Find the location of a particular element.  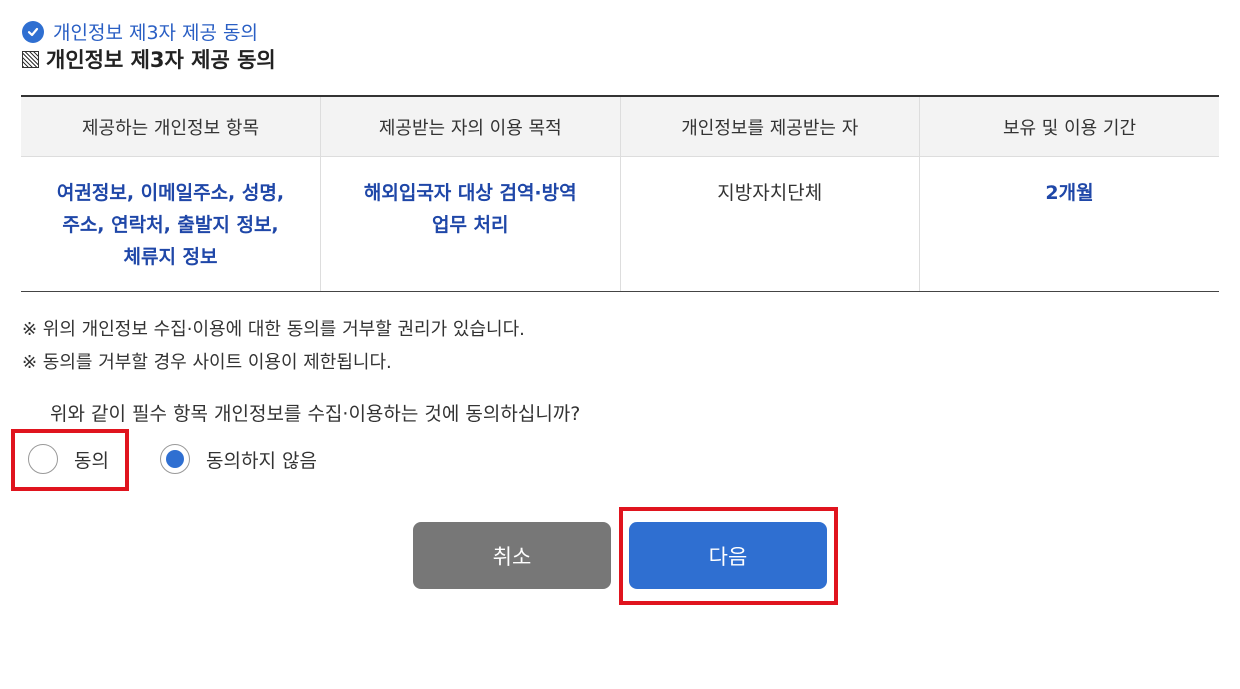

radio-label: 동의 is located at coordinates (91, 460).